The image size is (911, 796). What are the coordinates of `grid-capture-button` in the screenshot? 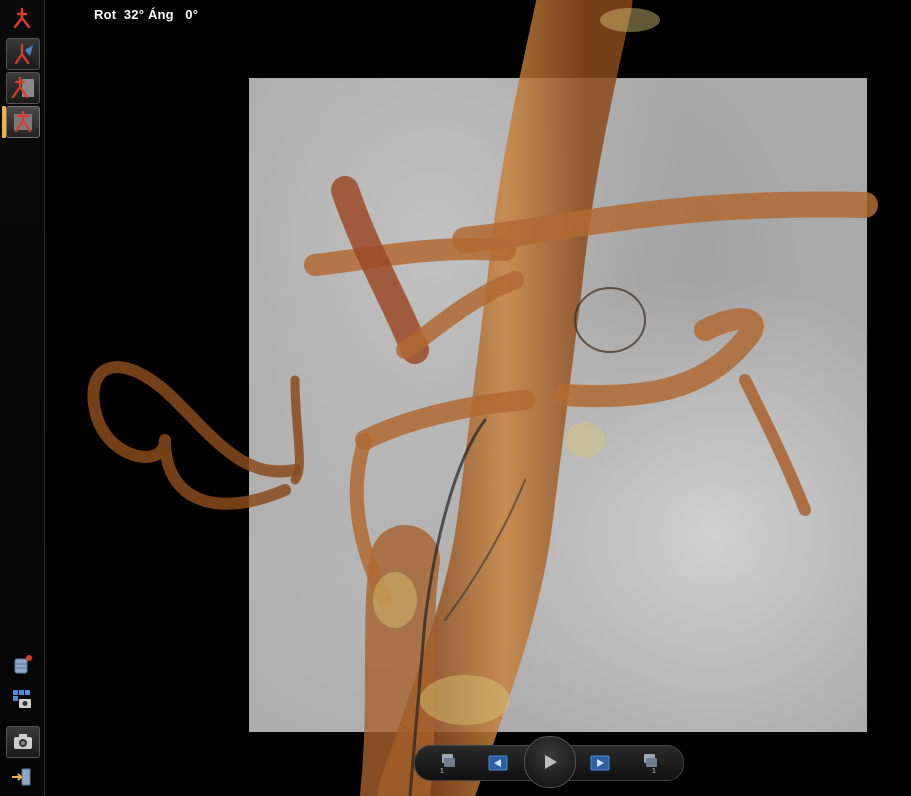 It's located at (22, 699).